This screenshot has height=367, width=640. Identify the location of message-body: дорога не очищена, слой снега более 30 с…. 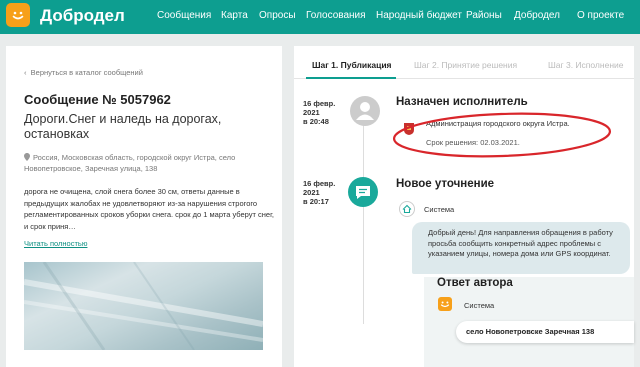
(149, 209).